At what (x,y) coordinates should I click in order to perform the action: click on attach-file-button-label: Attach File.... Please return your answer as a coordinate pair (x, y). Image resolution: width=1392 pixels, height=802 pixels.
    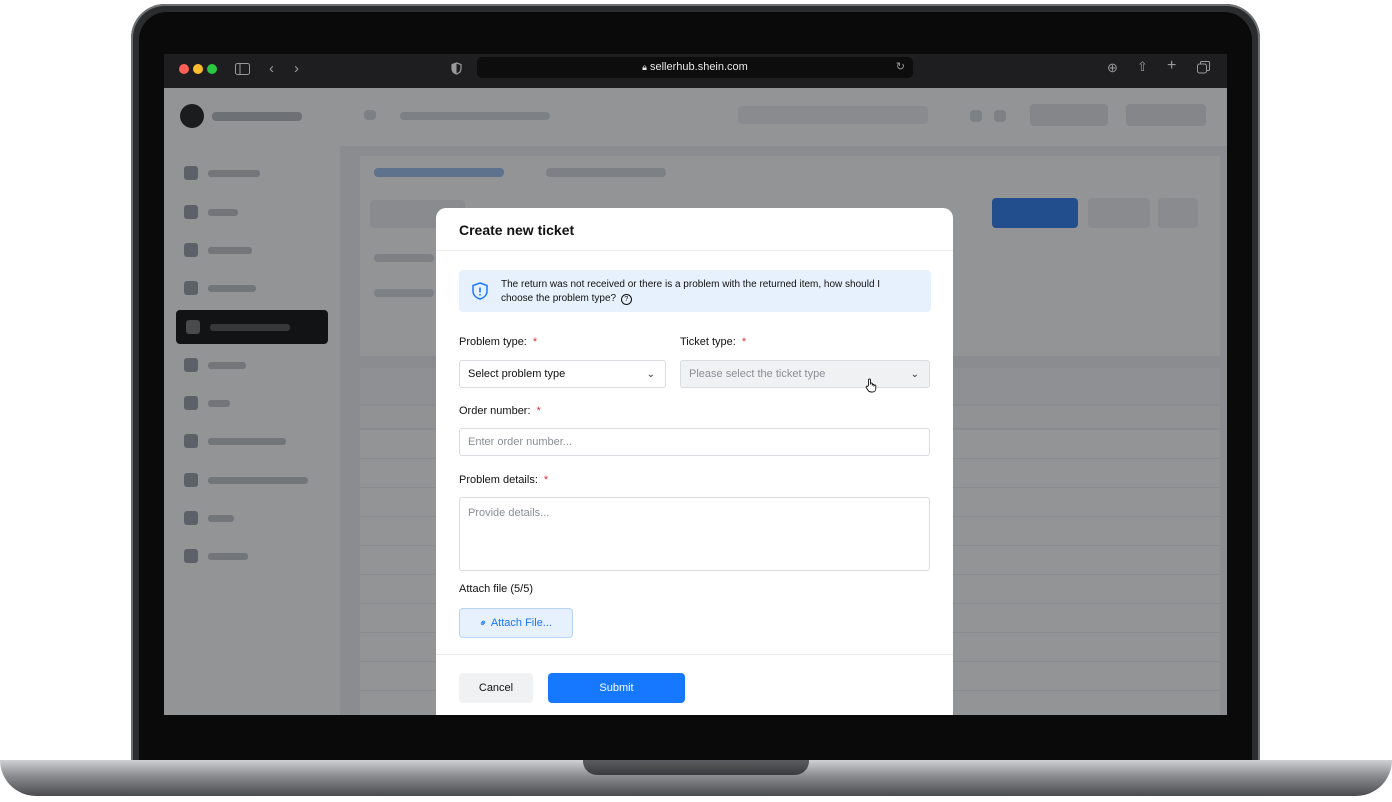
    Looking at the image, I should click on (521, 623).